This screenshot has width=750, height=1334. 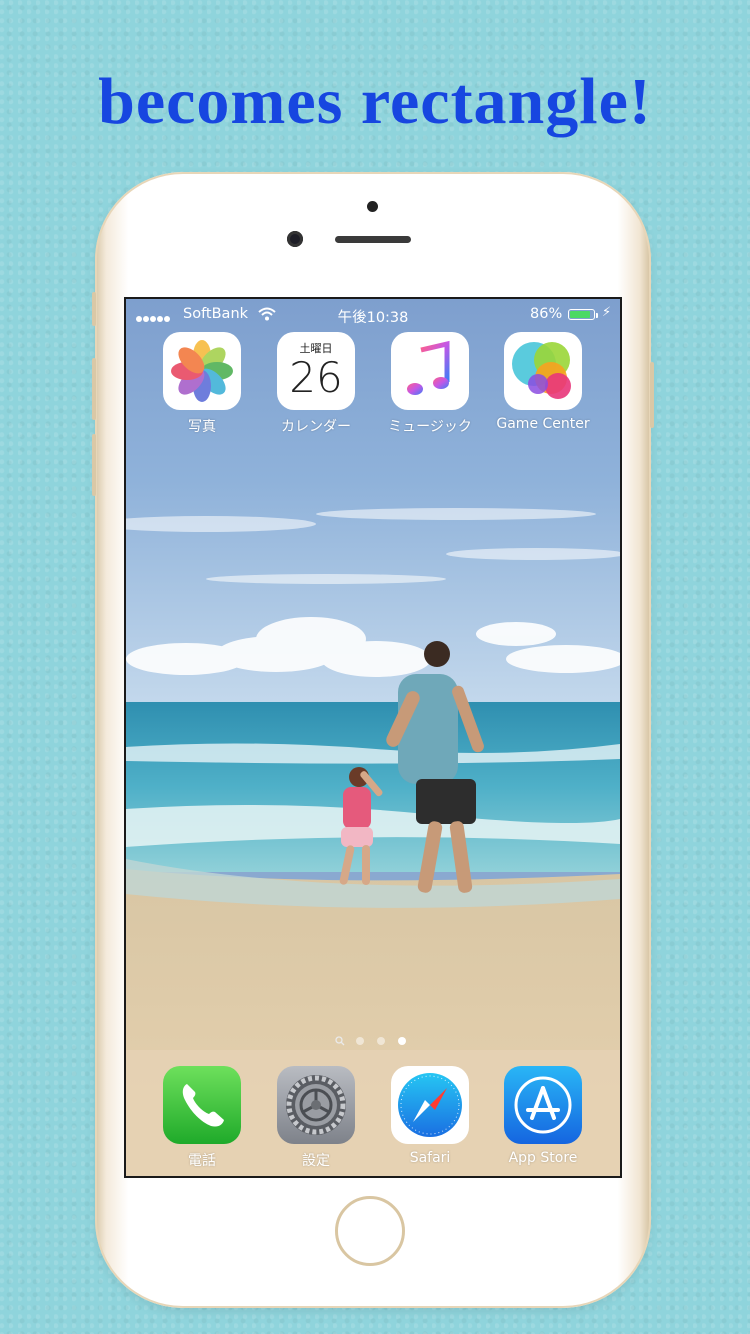 What do you see at coordinates (543, 424) in the screenshot?
I see `app-label: Game Center` at bounding box center [543, 424].